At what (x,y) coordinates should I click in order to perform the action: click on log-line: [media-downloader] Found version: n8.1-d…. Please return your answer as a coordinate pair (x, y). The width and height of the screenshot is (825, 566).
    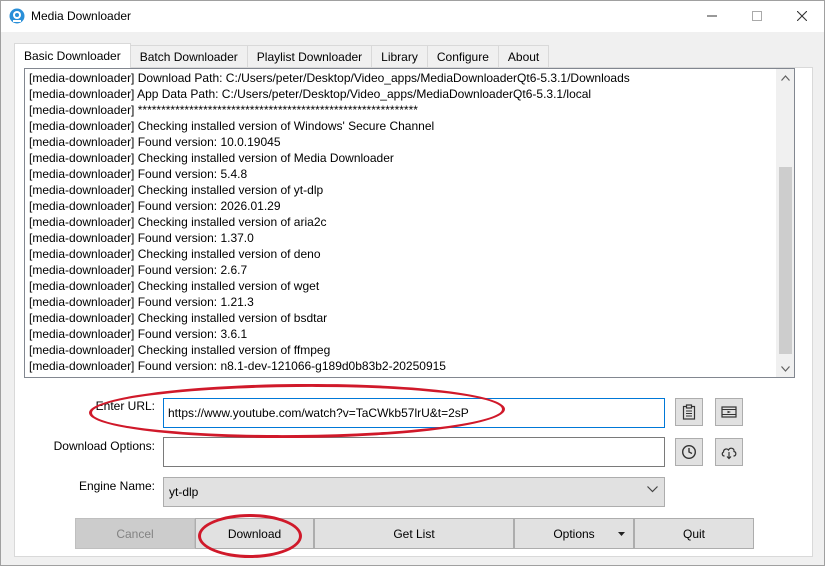
    Looking at the image, I should click on (237, 366).